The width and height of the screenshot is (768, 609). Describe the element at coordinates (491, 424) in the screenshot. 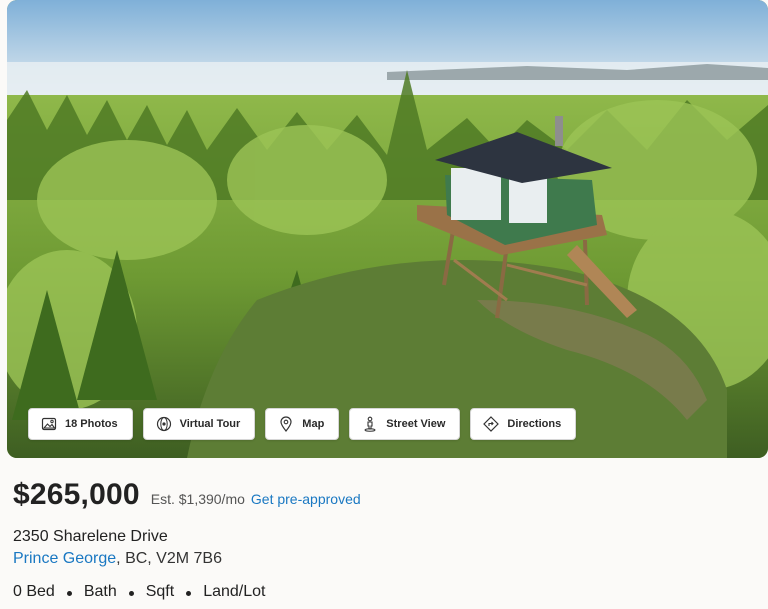

I see `directions-icon` at that location.